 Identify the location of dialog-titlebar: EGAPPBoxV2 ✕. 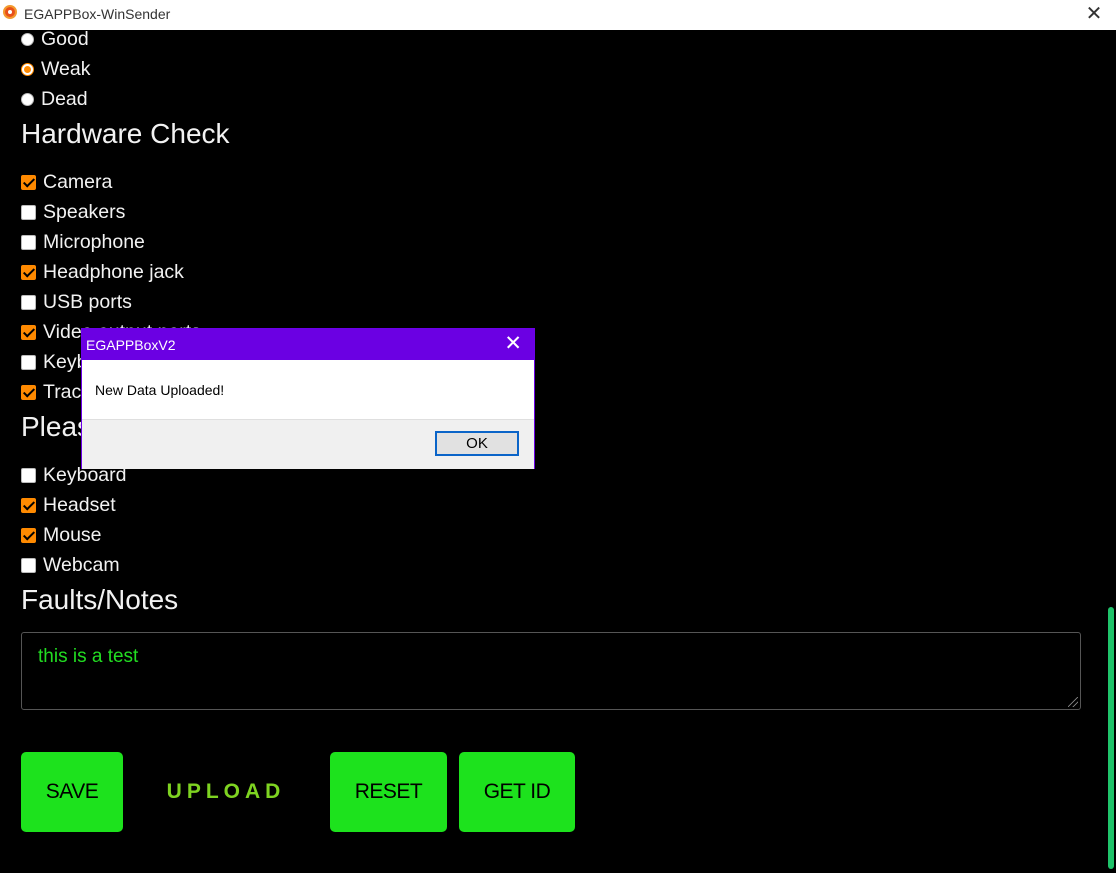
(308, 344).